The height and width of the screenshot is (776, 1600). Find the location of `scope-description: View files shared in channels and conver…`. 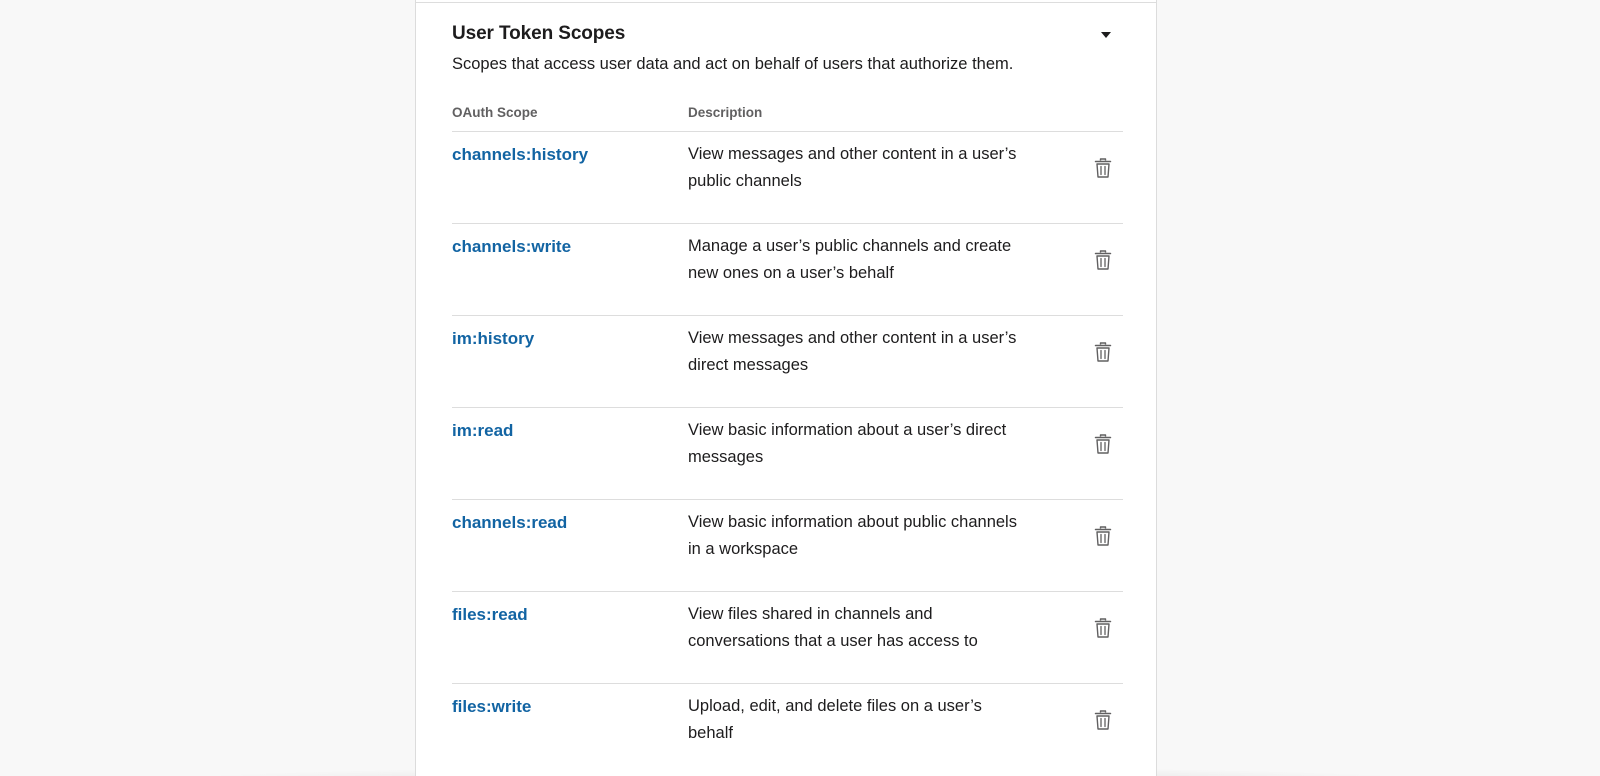

scope-description: View files shared in channels and conver… is located at coordinates (833, 627).